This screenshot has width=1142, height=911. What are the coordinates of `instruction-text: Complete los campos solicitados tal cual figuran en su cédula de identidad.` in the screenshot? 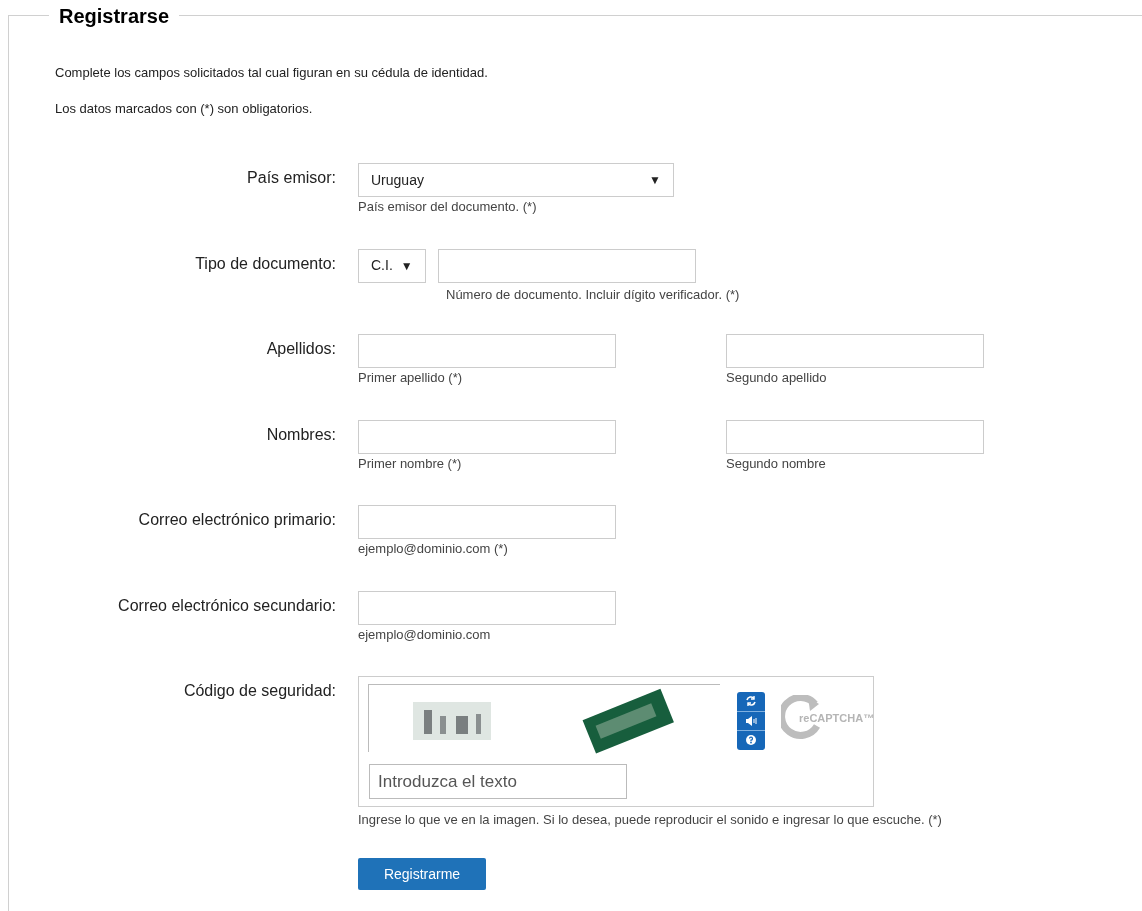 It's located at (272, 73).